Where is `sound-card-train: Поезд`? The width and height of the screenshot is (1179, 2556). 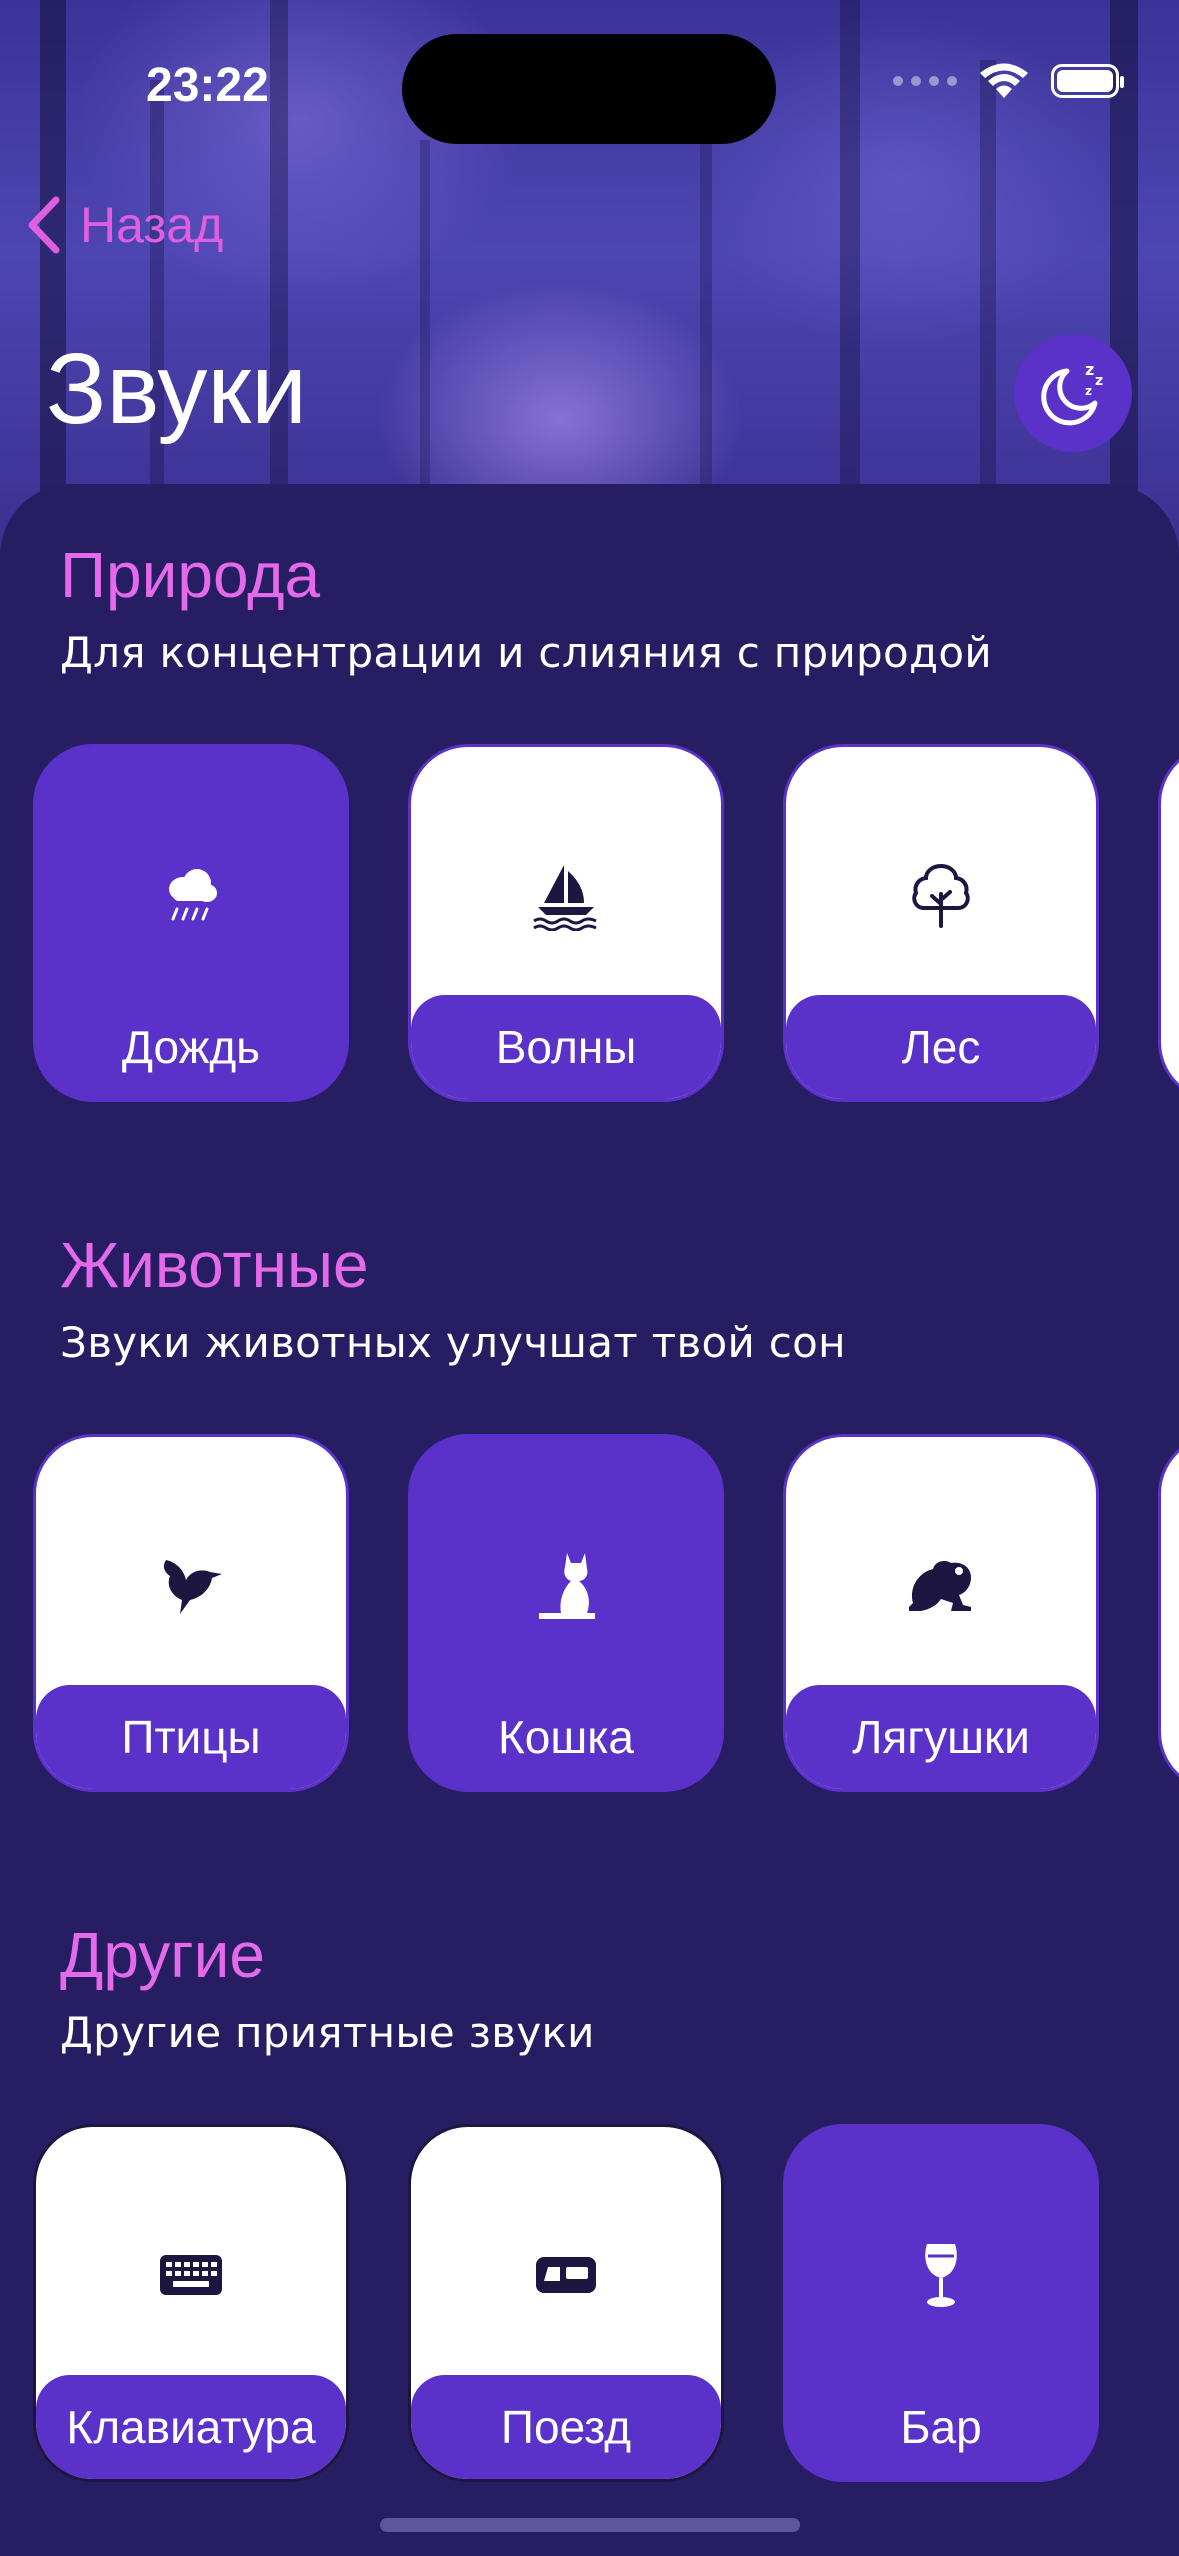 sound-card-train: Поезд is located at coordinates (566, 2303).